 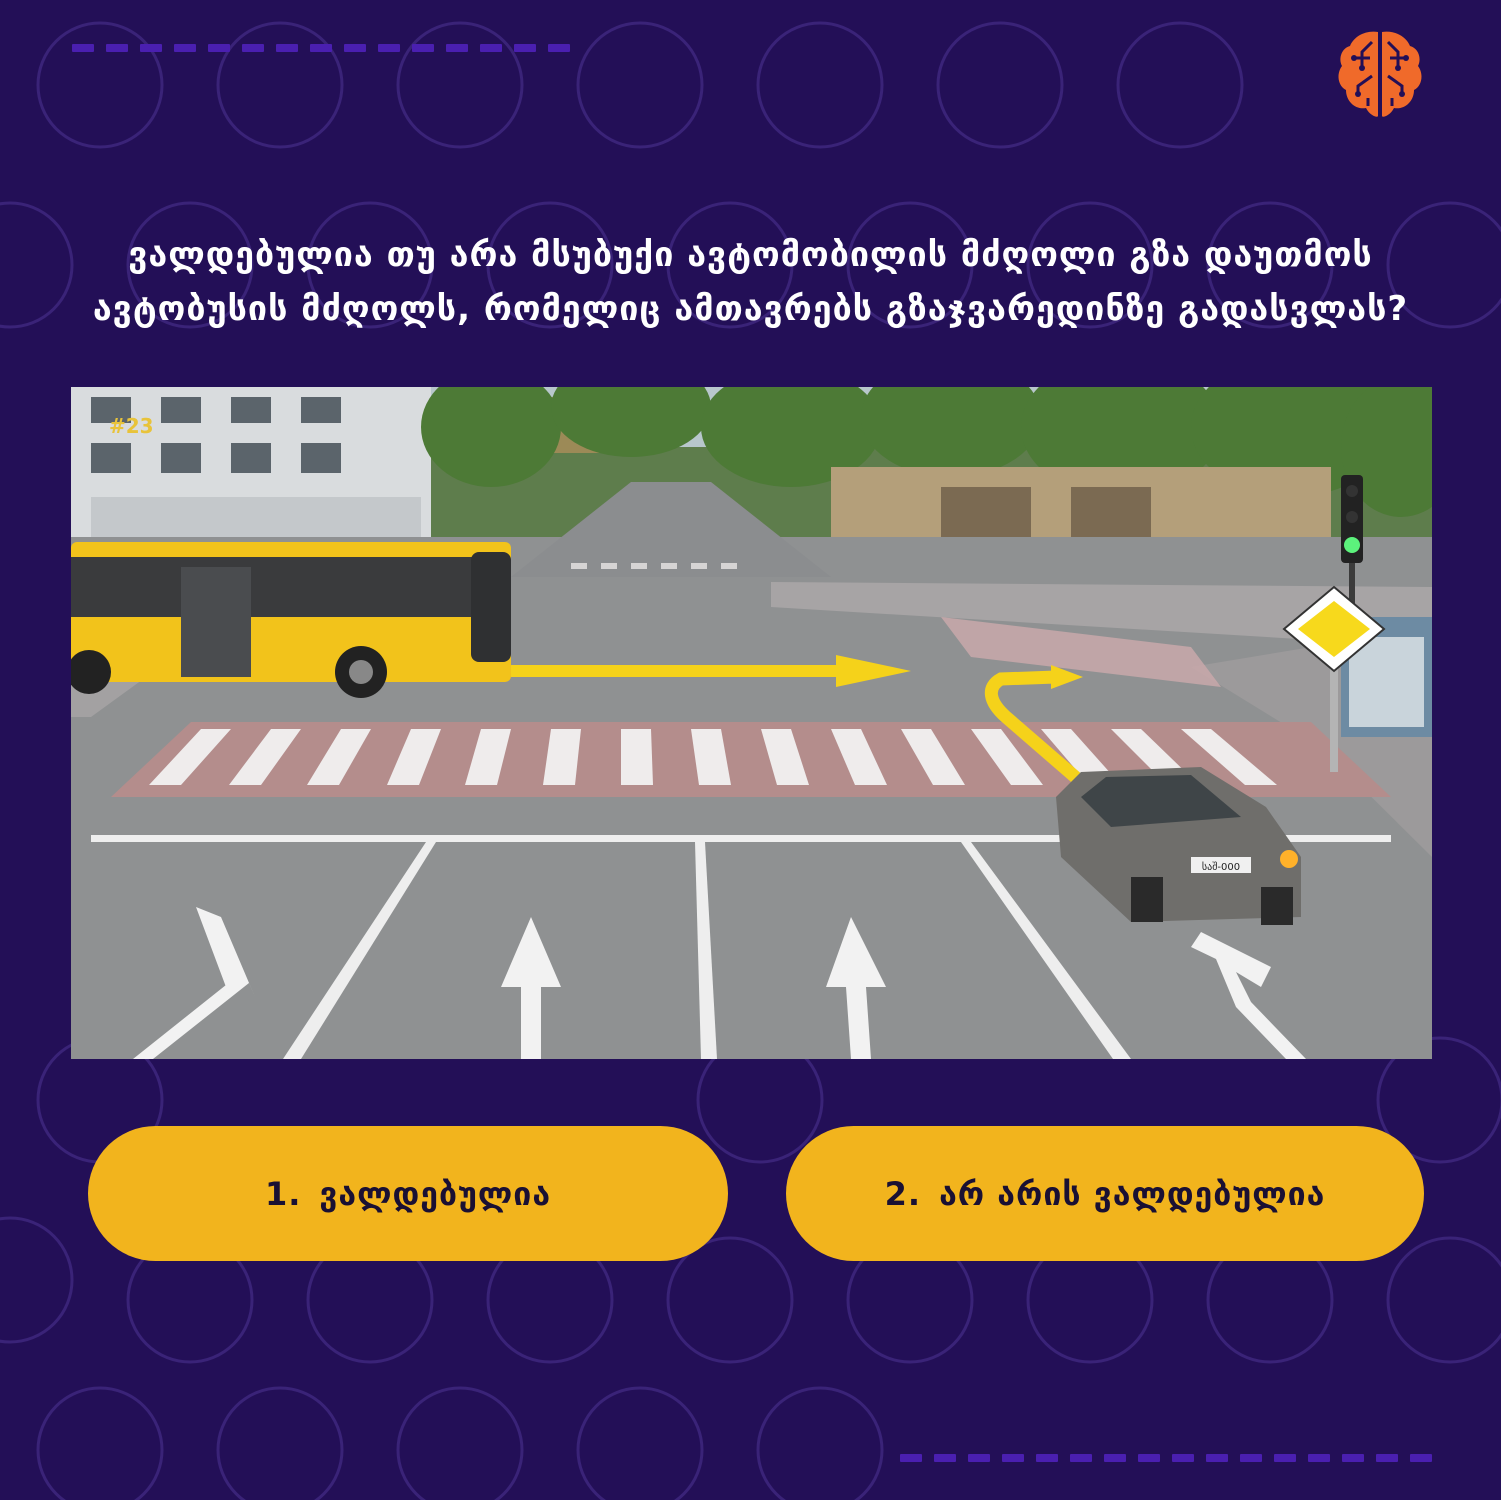 What do you see at coordinates (435, 1193) in the screenshot?
I see `answer-1-label: ვალდებულია` at bounding box center [435, 1193].